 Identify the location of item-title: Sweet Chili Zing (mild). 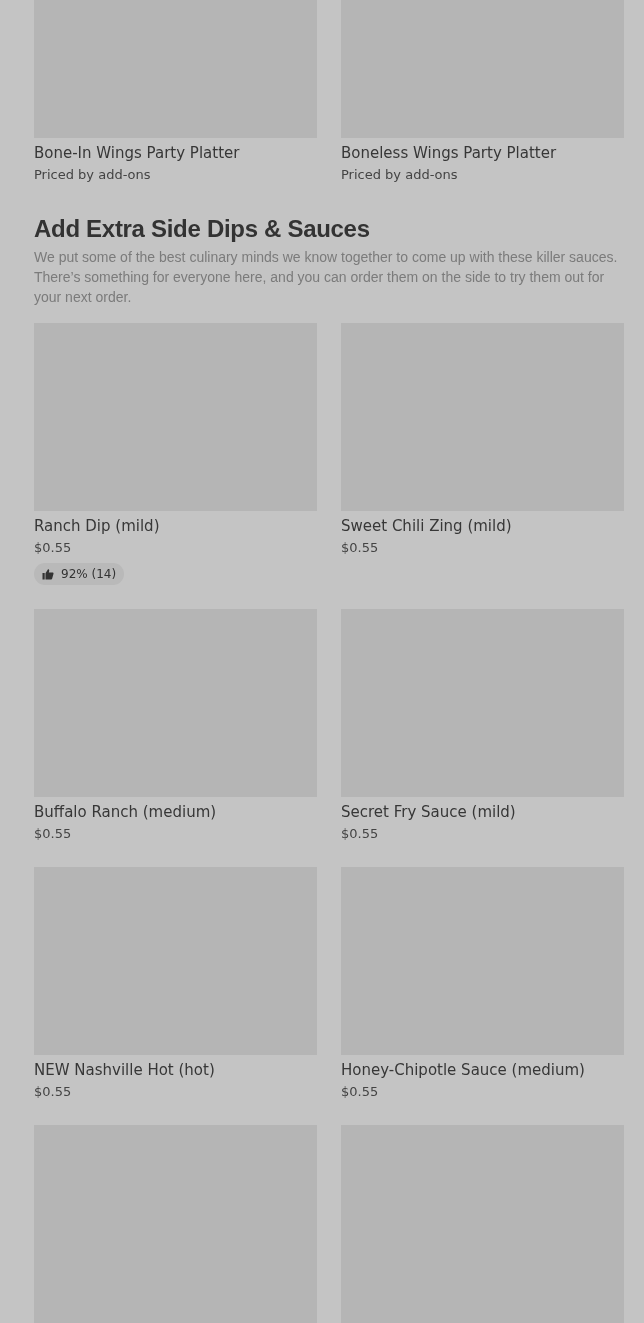
(482, 526).